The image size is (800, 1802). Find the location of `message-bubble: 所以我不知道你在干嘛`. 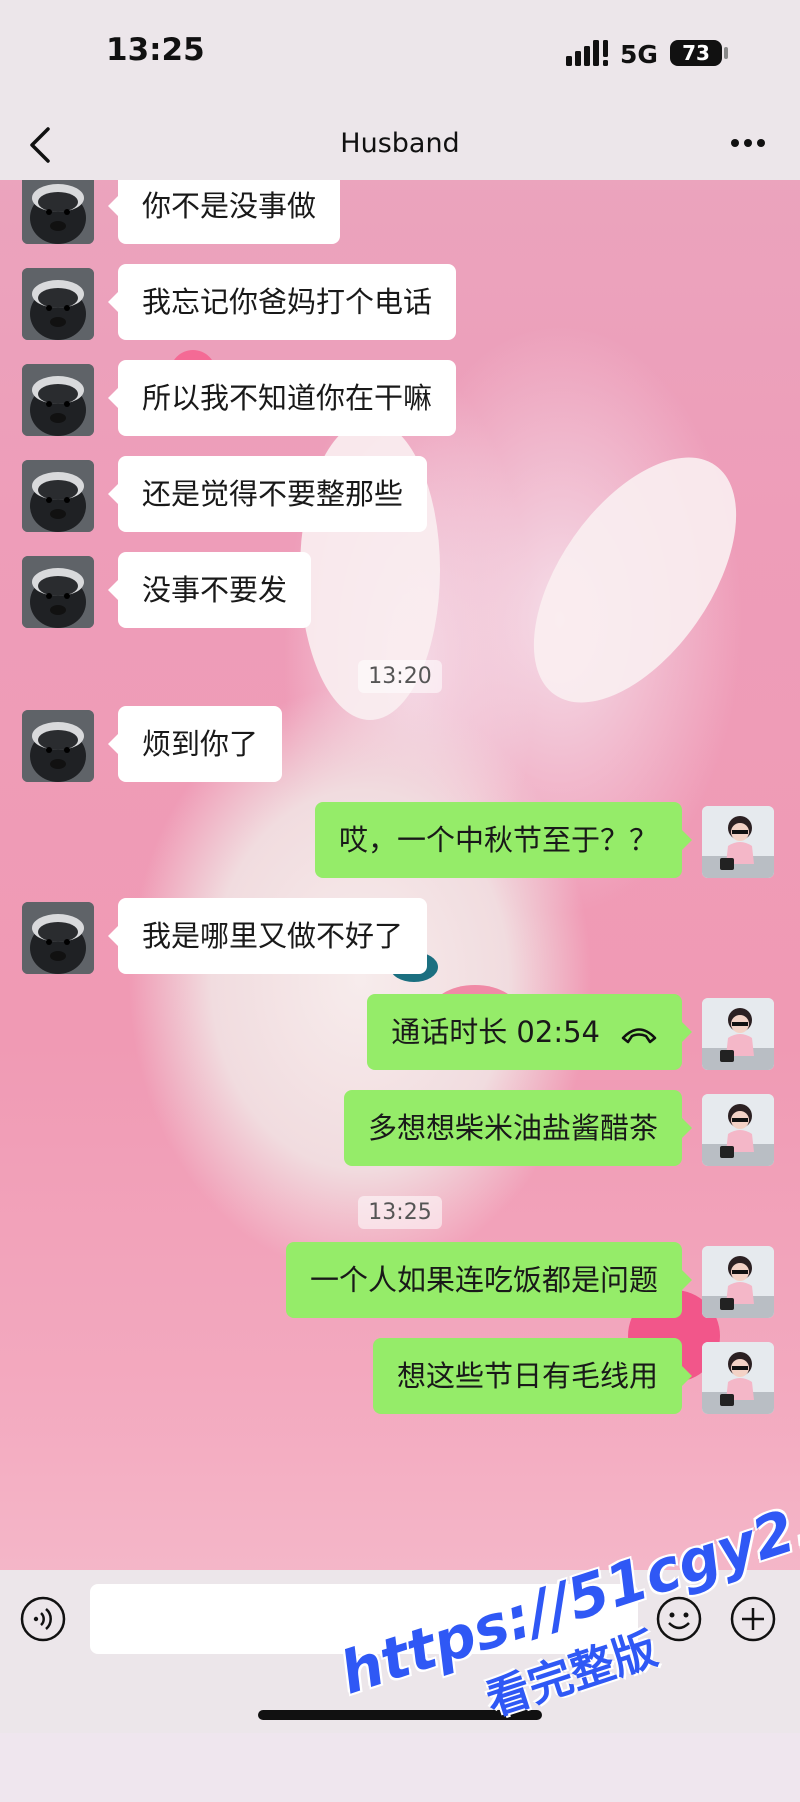

message-bubble: 所以我不知道你在干嘛 is located at coordinates (282, 398).